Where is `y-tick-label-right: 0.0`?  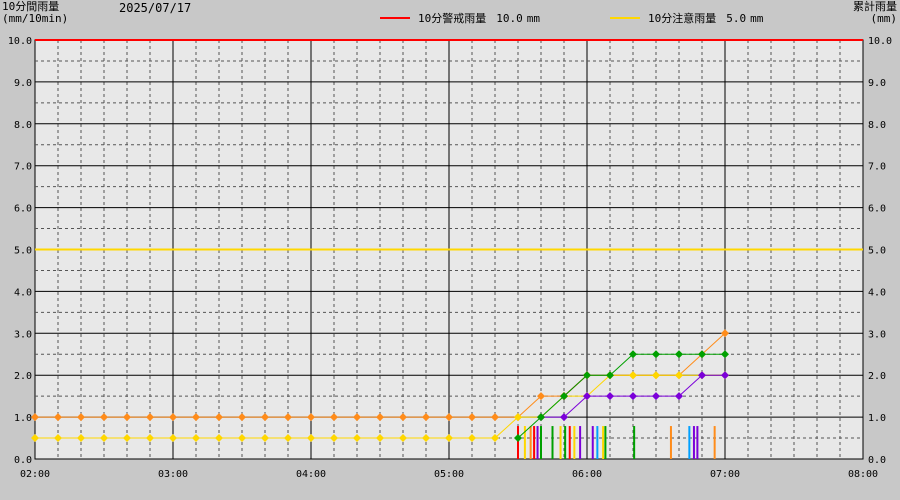
y-tick-label-right: 0.0 is located at coordinates (877, 460).